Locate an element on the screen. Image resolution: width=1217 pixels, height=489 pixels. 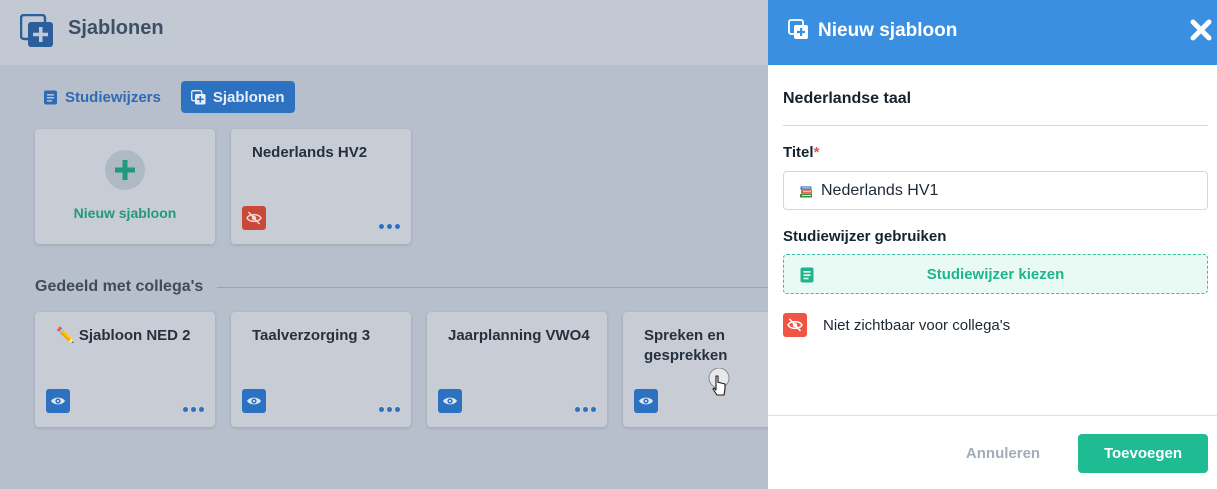
new-template-label: Nieuw sjabloon is located at coordinates (125, 213).